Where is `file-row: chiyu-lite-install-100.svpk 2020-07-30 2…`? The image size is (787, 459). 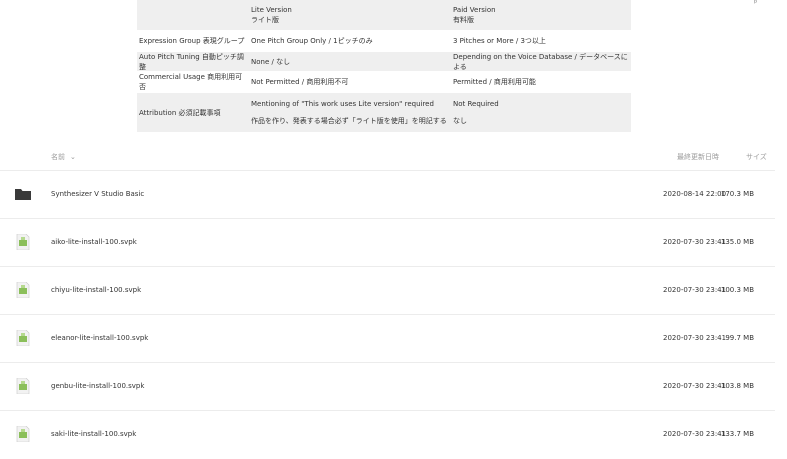 file-row: chiyu-lite-install-100.svpk 2020-07-30 2… is located at coordinates (387, 290).